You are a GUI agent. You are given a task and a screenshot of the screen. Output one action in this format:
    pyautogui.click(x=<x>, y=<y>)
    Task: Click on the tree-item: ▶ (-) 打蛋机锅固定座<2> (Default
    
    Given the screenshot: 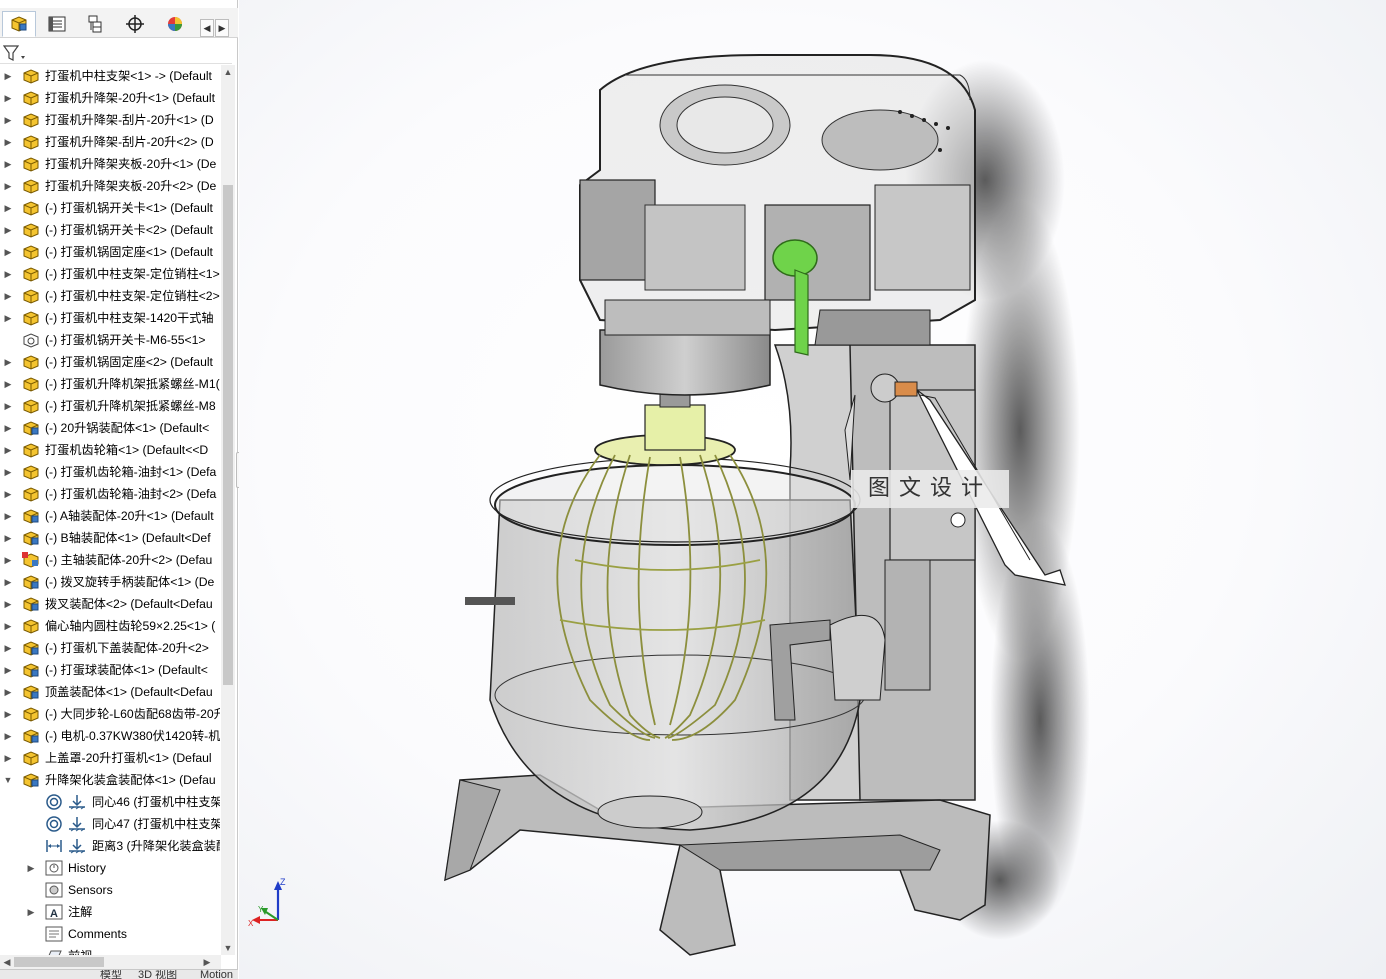 What is the action you would take?
    pyautogui.click(x=110, y=362)
    